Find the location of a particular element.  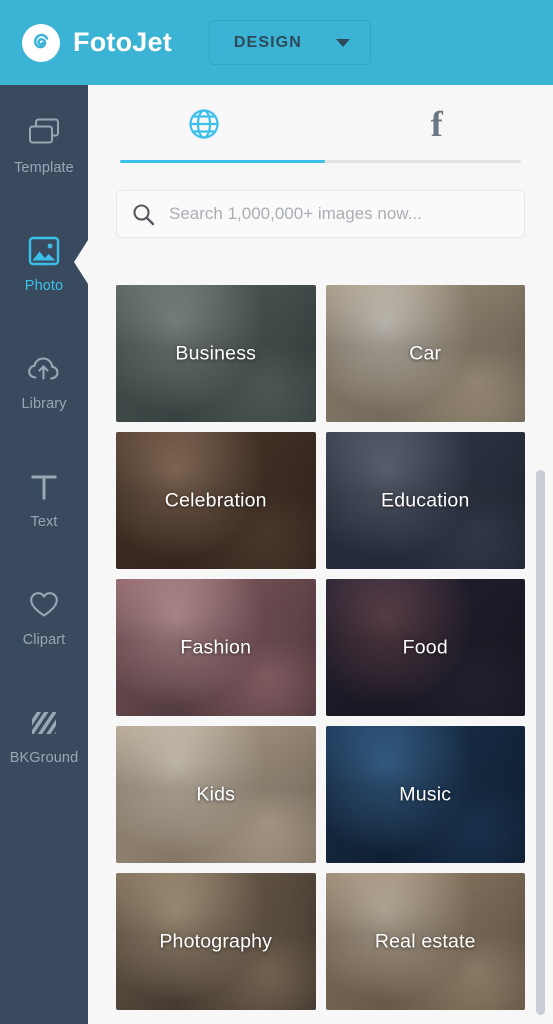

search-area is located at coordinates (320, 200).